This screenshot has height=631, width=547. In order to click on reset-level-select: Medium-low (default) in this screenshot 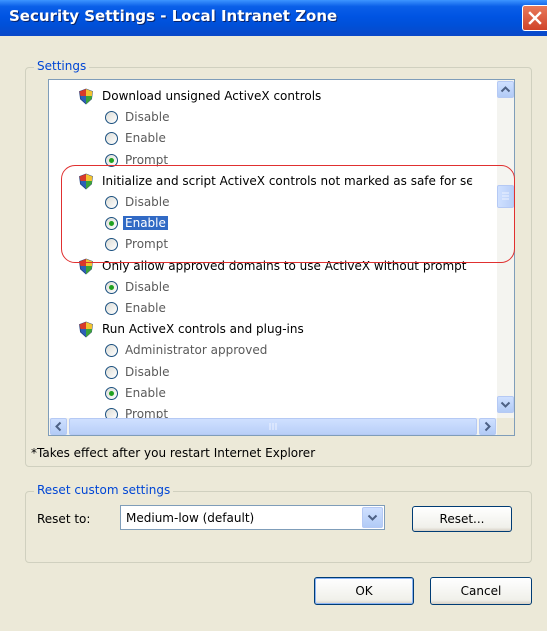, I will do `click(252, 517)`.